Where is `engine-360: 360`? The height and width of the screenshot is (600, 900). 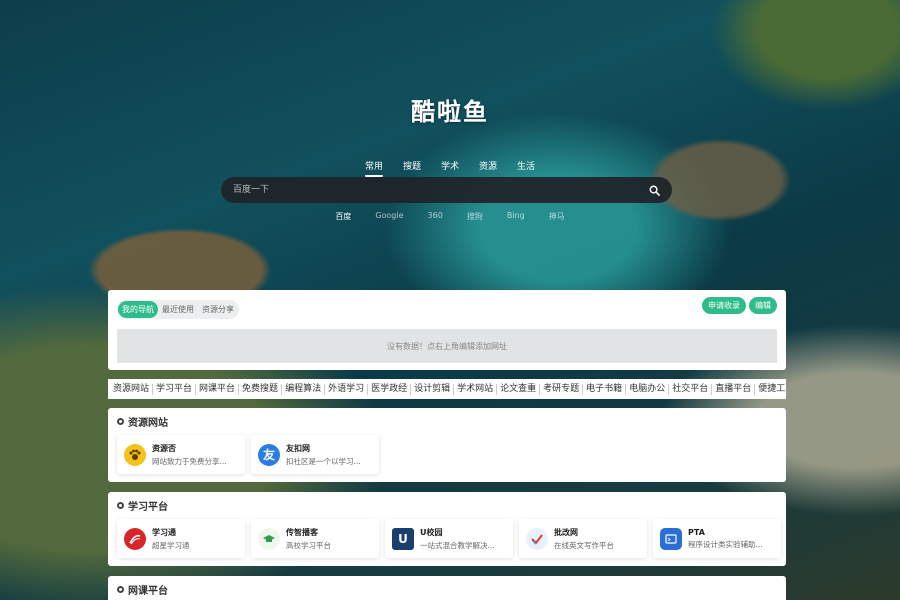
engine-360: 360 is located at coordinates (435, 216).